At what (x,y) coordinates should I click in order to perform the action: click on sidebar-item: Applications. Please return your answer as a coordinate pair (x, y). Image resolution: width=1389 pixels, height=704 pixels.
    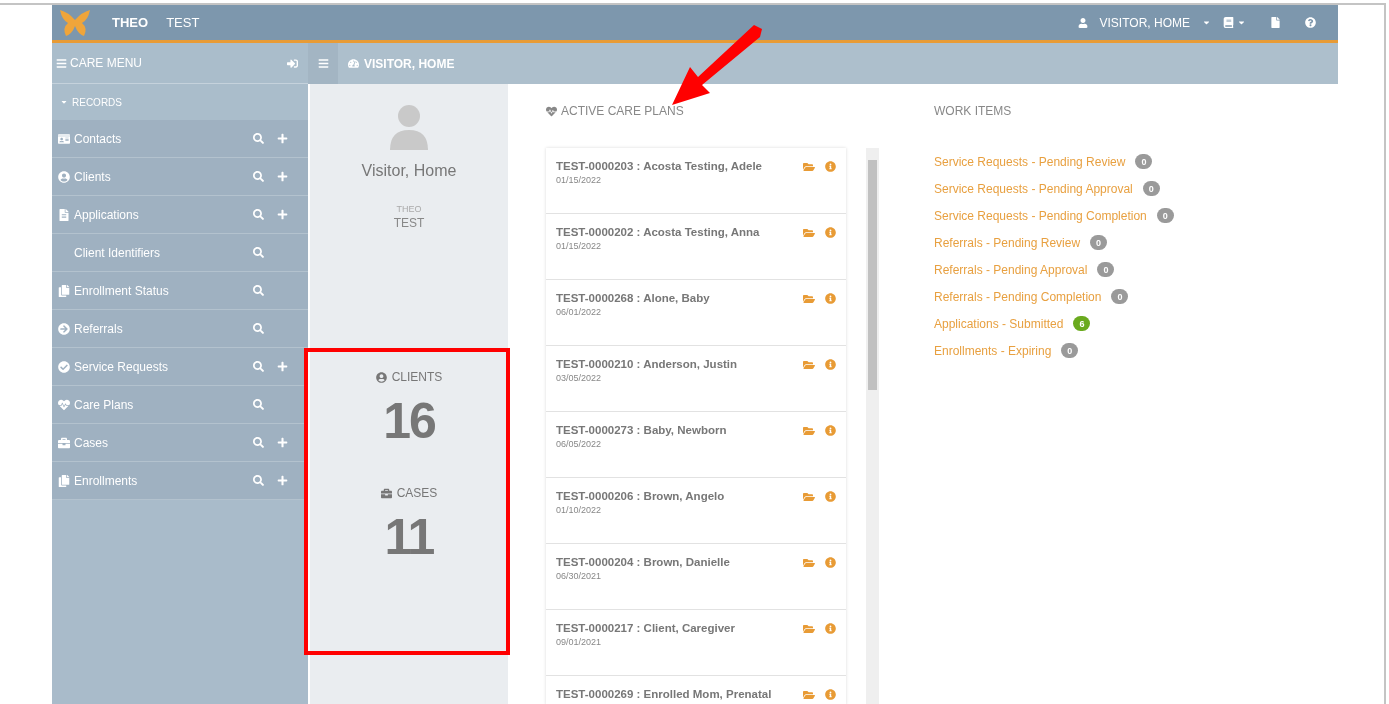
    Looking at the image, I should click on (106, 214).